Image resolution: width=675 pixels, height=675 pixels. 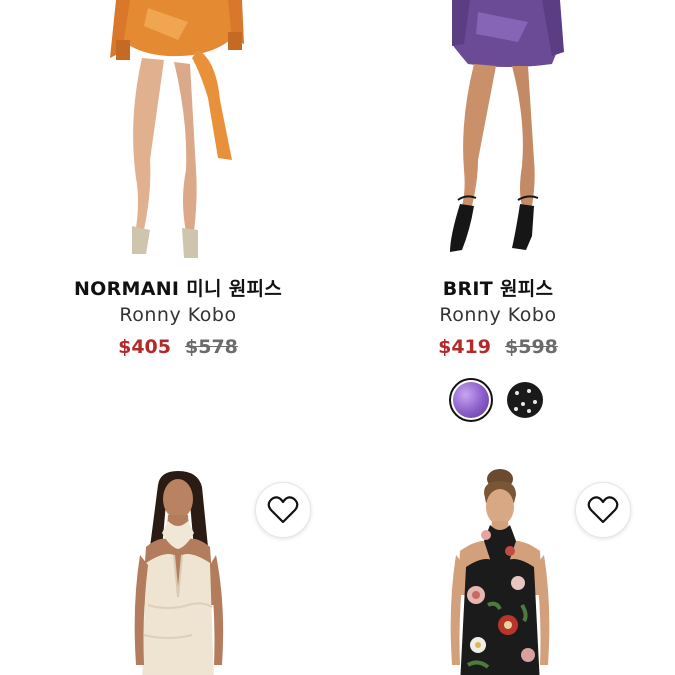 What do you see at coordinates (471, 400) in the screenshot?
I see `color-swatch-purple` at bounding box center [471, 400].